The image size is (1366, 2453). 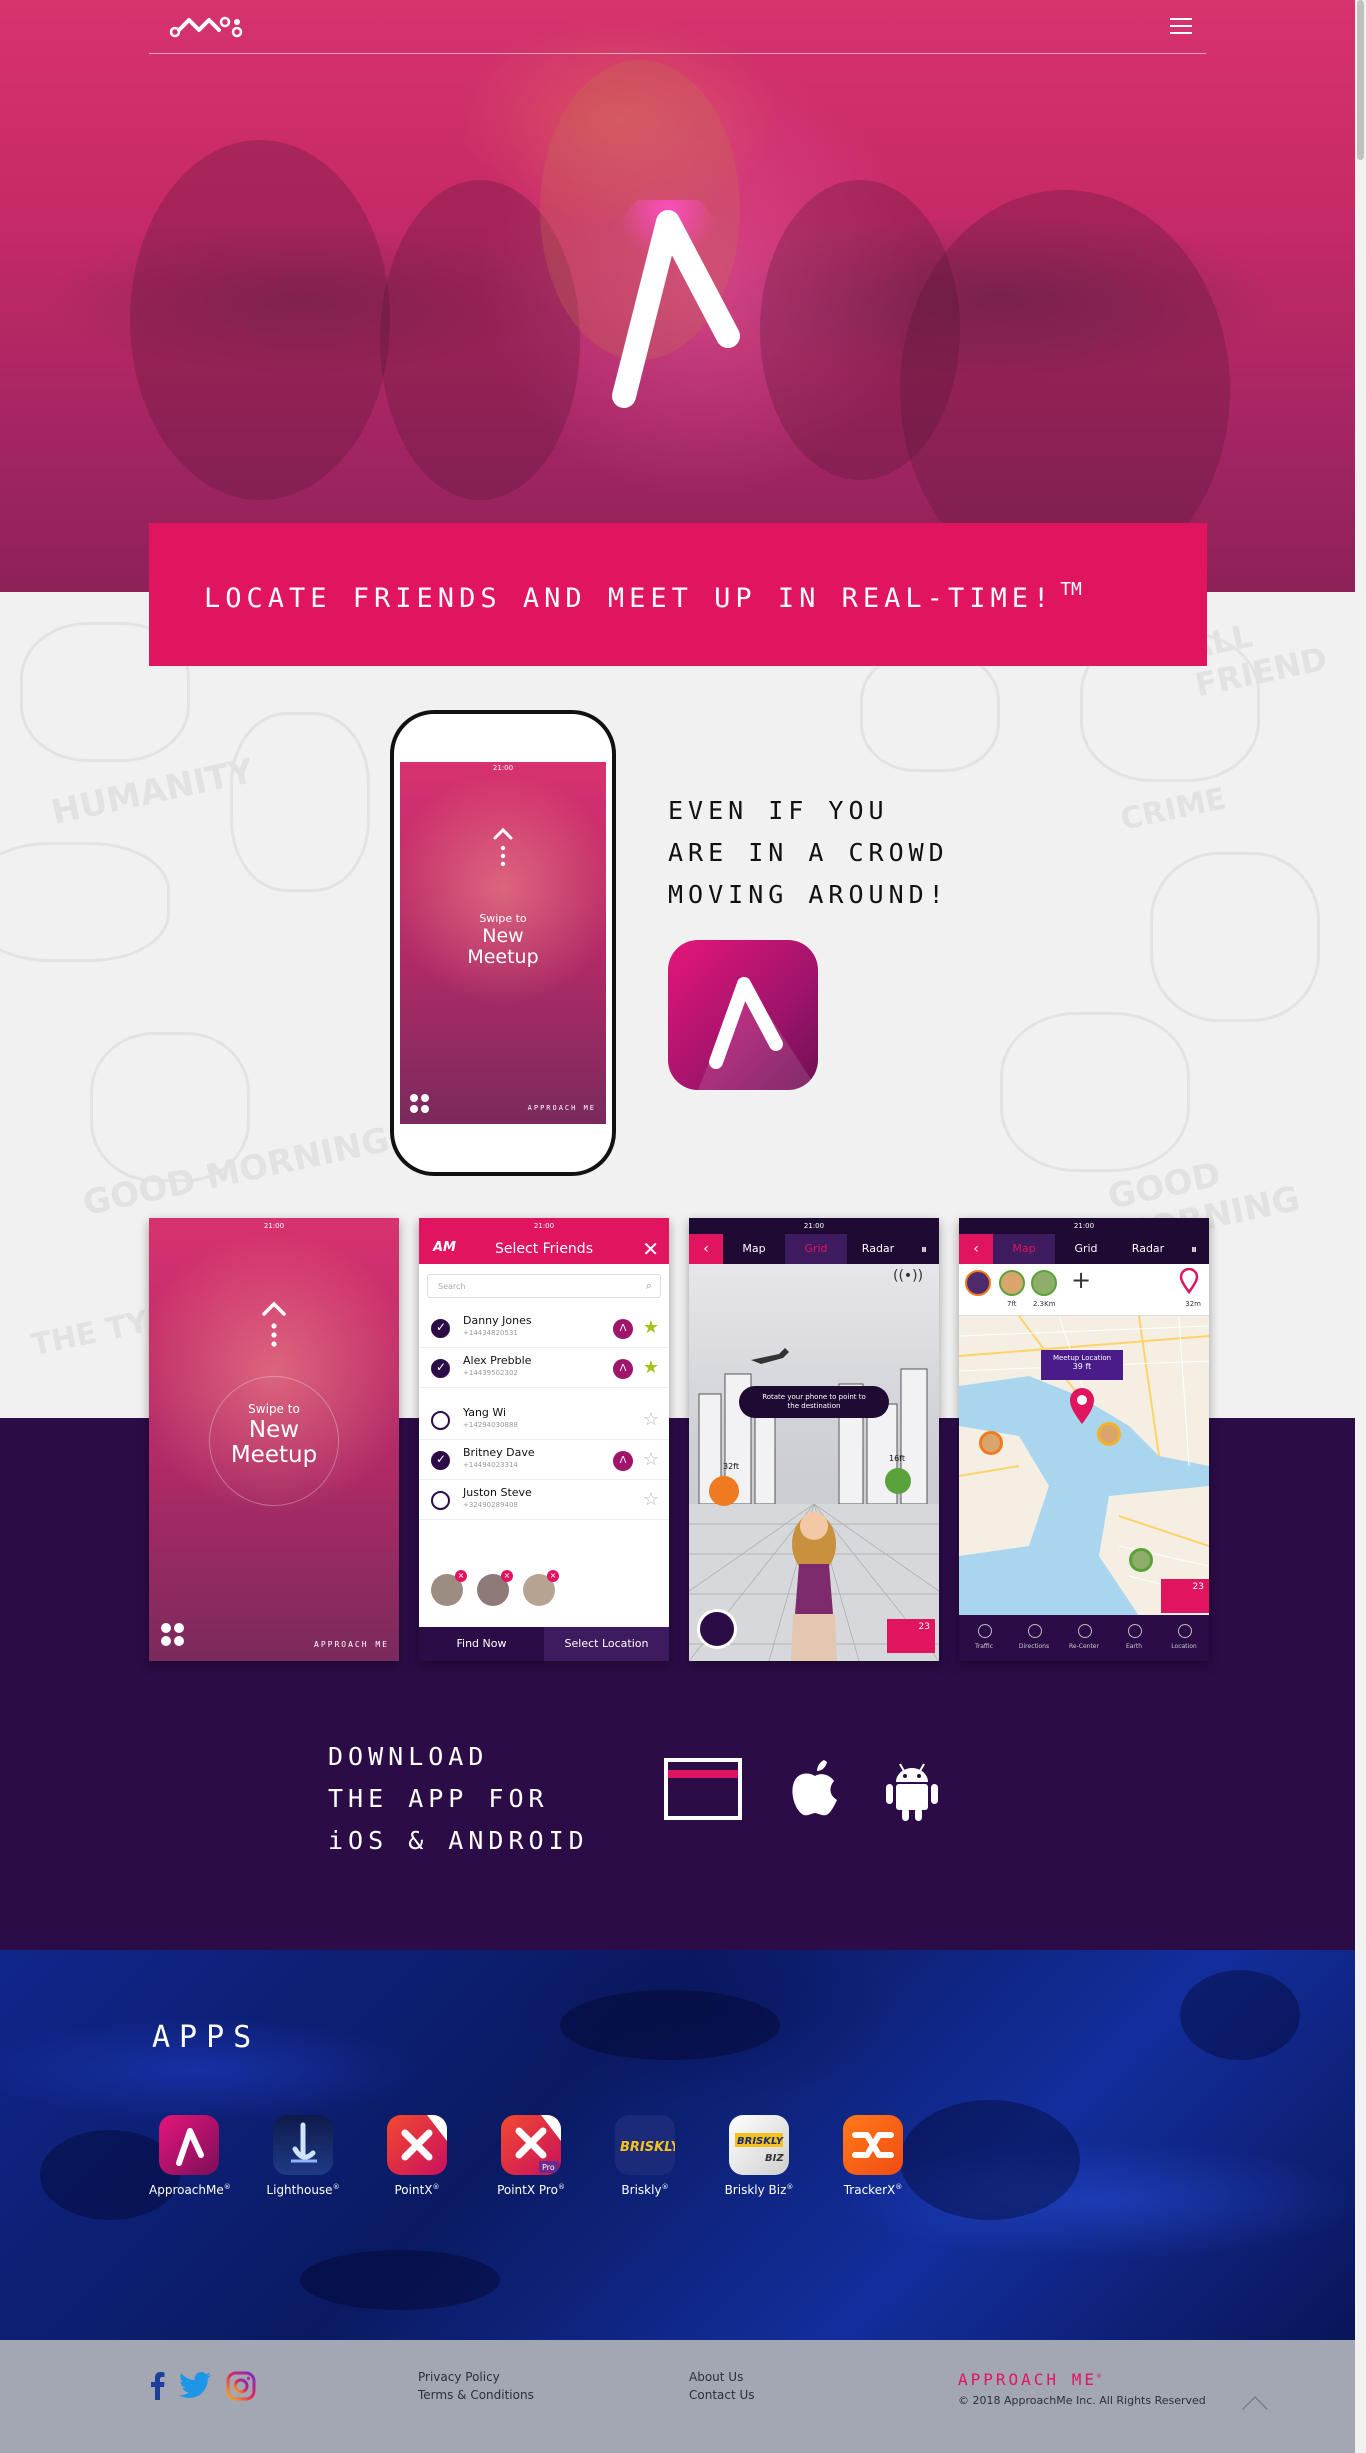 I want to click on about-us-link: About Us, so click(x=716, y=2377).